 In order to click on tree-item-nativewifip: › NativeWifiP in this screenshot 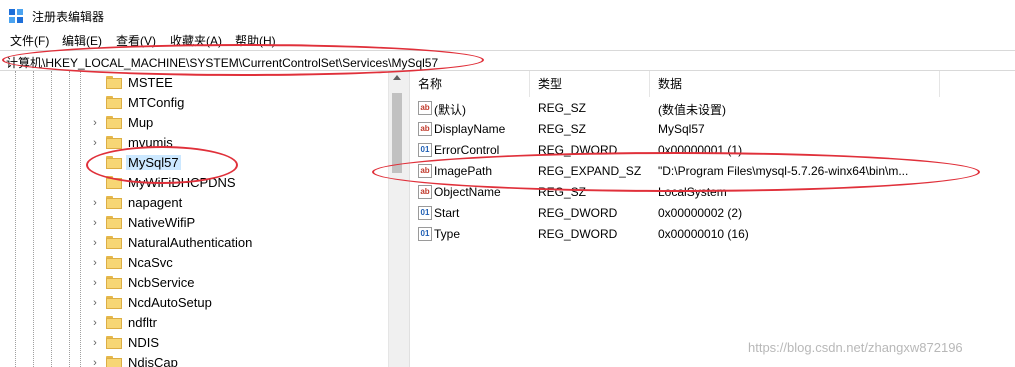, I will do `click(194, 223)`.